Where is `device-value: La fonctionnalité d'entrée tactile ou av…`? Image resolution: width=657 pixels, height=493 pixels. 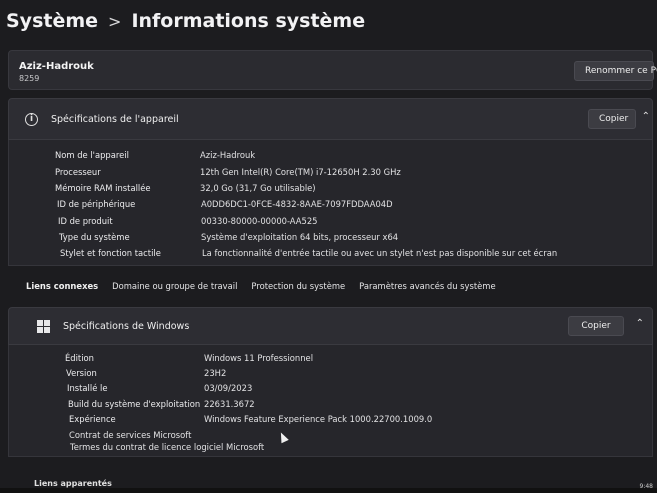
device-value: La fonctionnalité d'entrée tactile ou av… is located at coordinates (380, 253).